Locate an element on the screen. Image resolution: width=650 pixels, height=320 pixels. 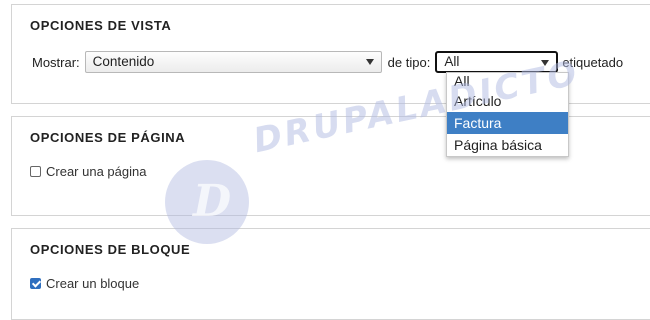
create-page-checkbox is located at coordinates (35, 171).